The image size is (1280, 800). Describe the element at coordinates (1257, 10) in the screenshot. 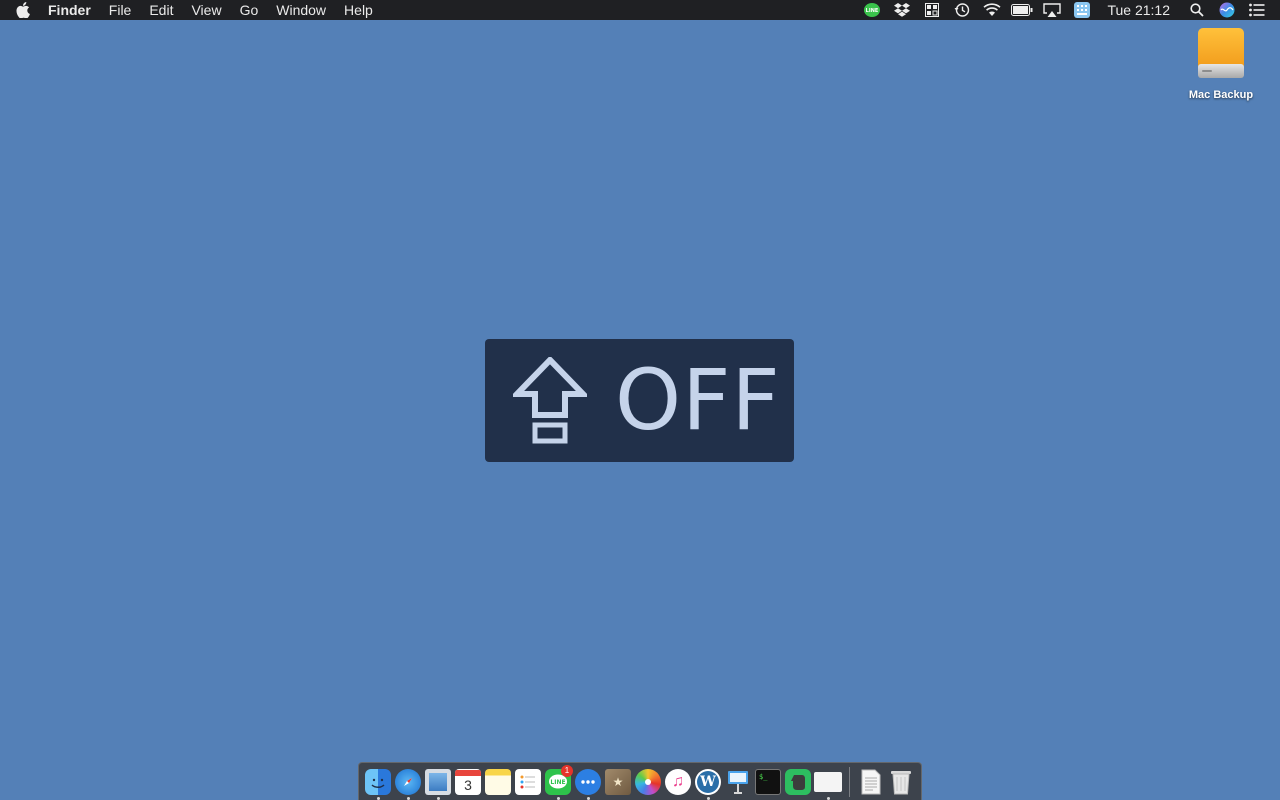

I see `notification-center-icon` at that location.